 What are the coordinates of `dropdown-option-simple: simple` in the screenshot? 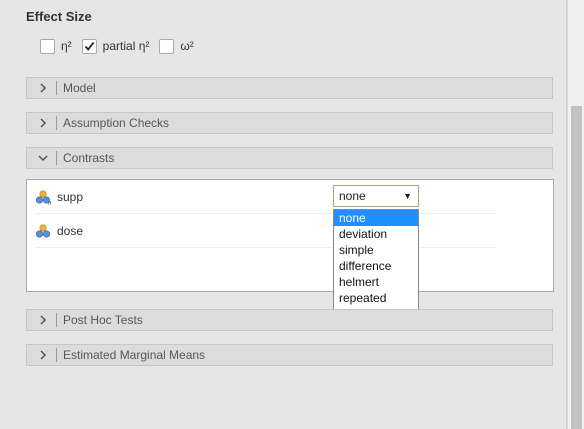 It's located at (376, 250).